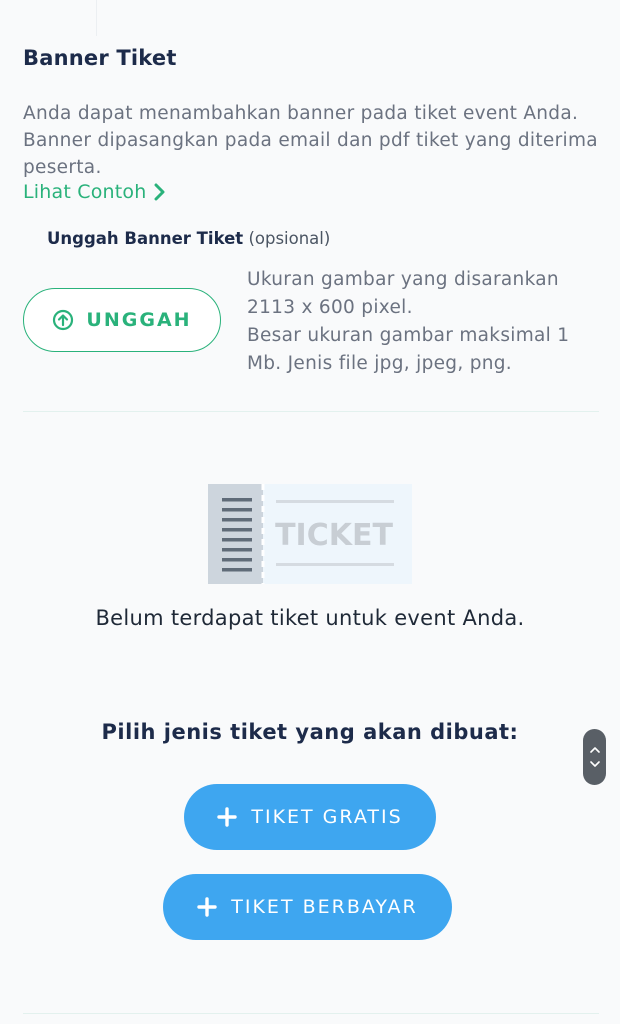 Image resolution: width=620 pixels, height=1024 pixels. What do you see at coordinates (159, 192) in the screenshot?
I see `chevron-right-icon` at bounding box center [159, 192].